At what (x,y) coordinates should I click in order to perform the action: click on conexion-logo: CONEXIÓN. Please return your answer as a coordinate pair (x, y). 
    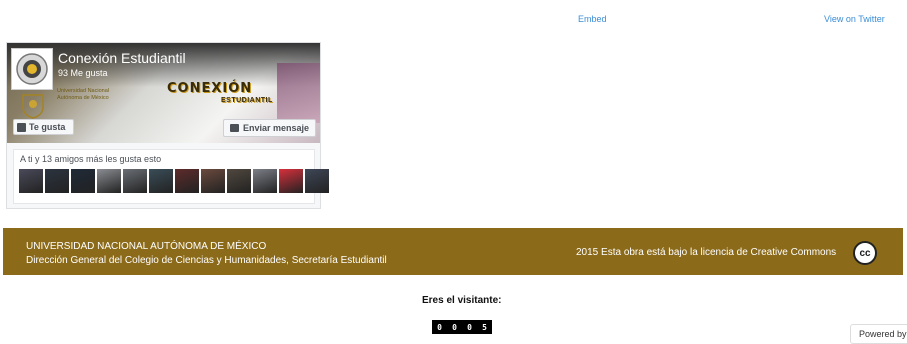
    Looking at the image, I should click on (210, 88).